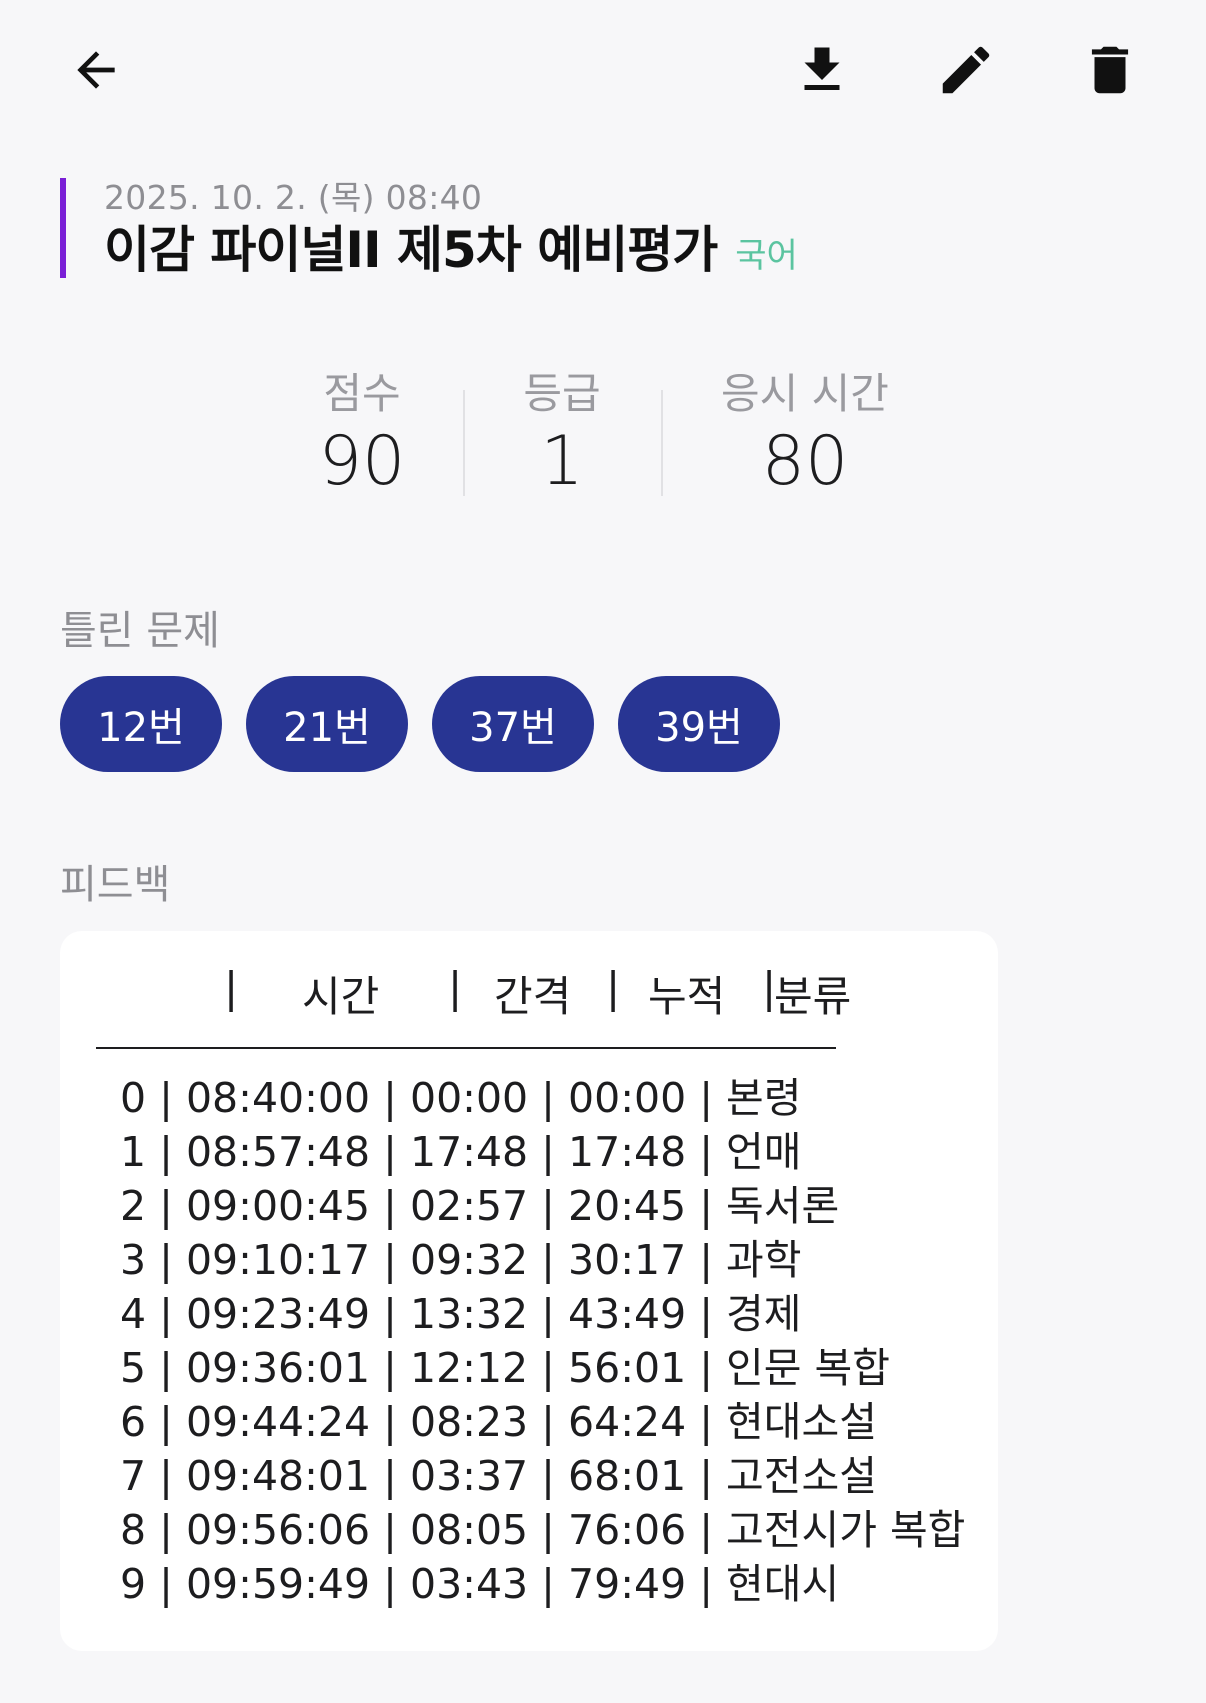 This screenshot has width=1206, height=1703. I want to click on score-label: 점수, so click(362, 393).